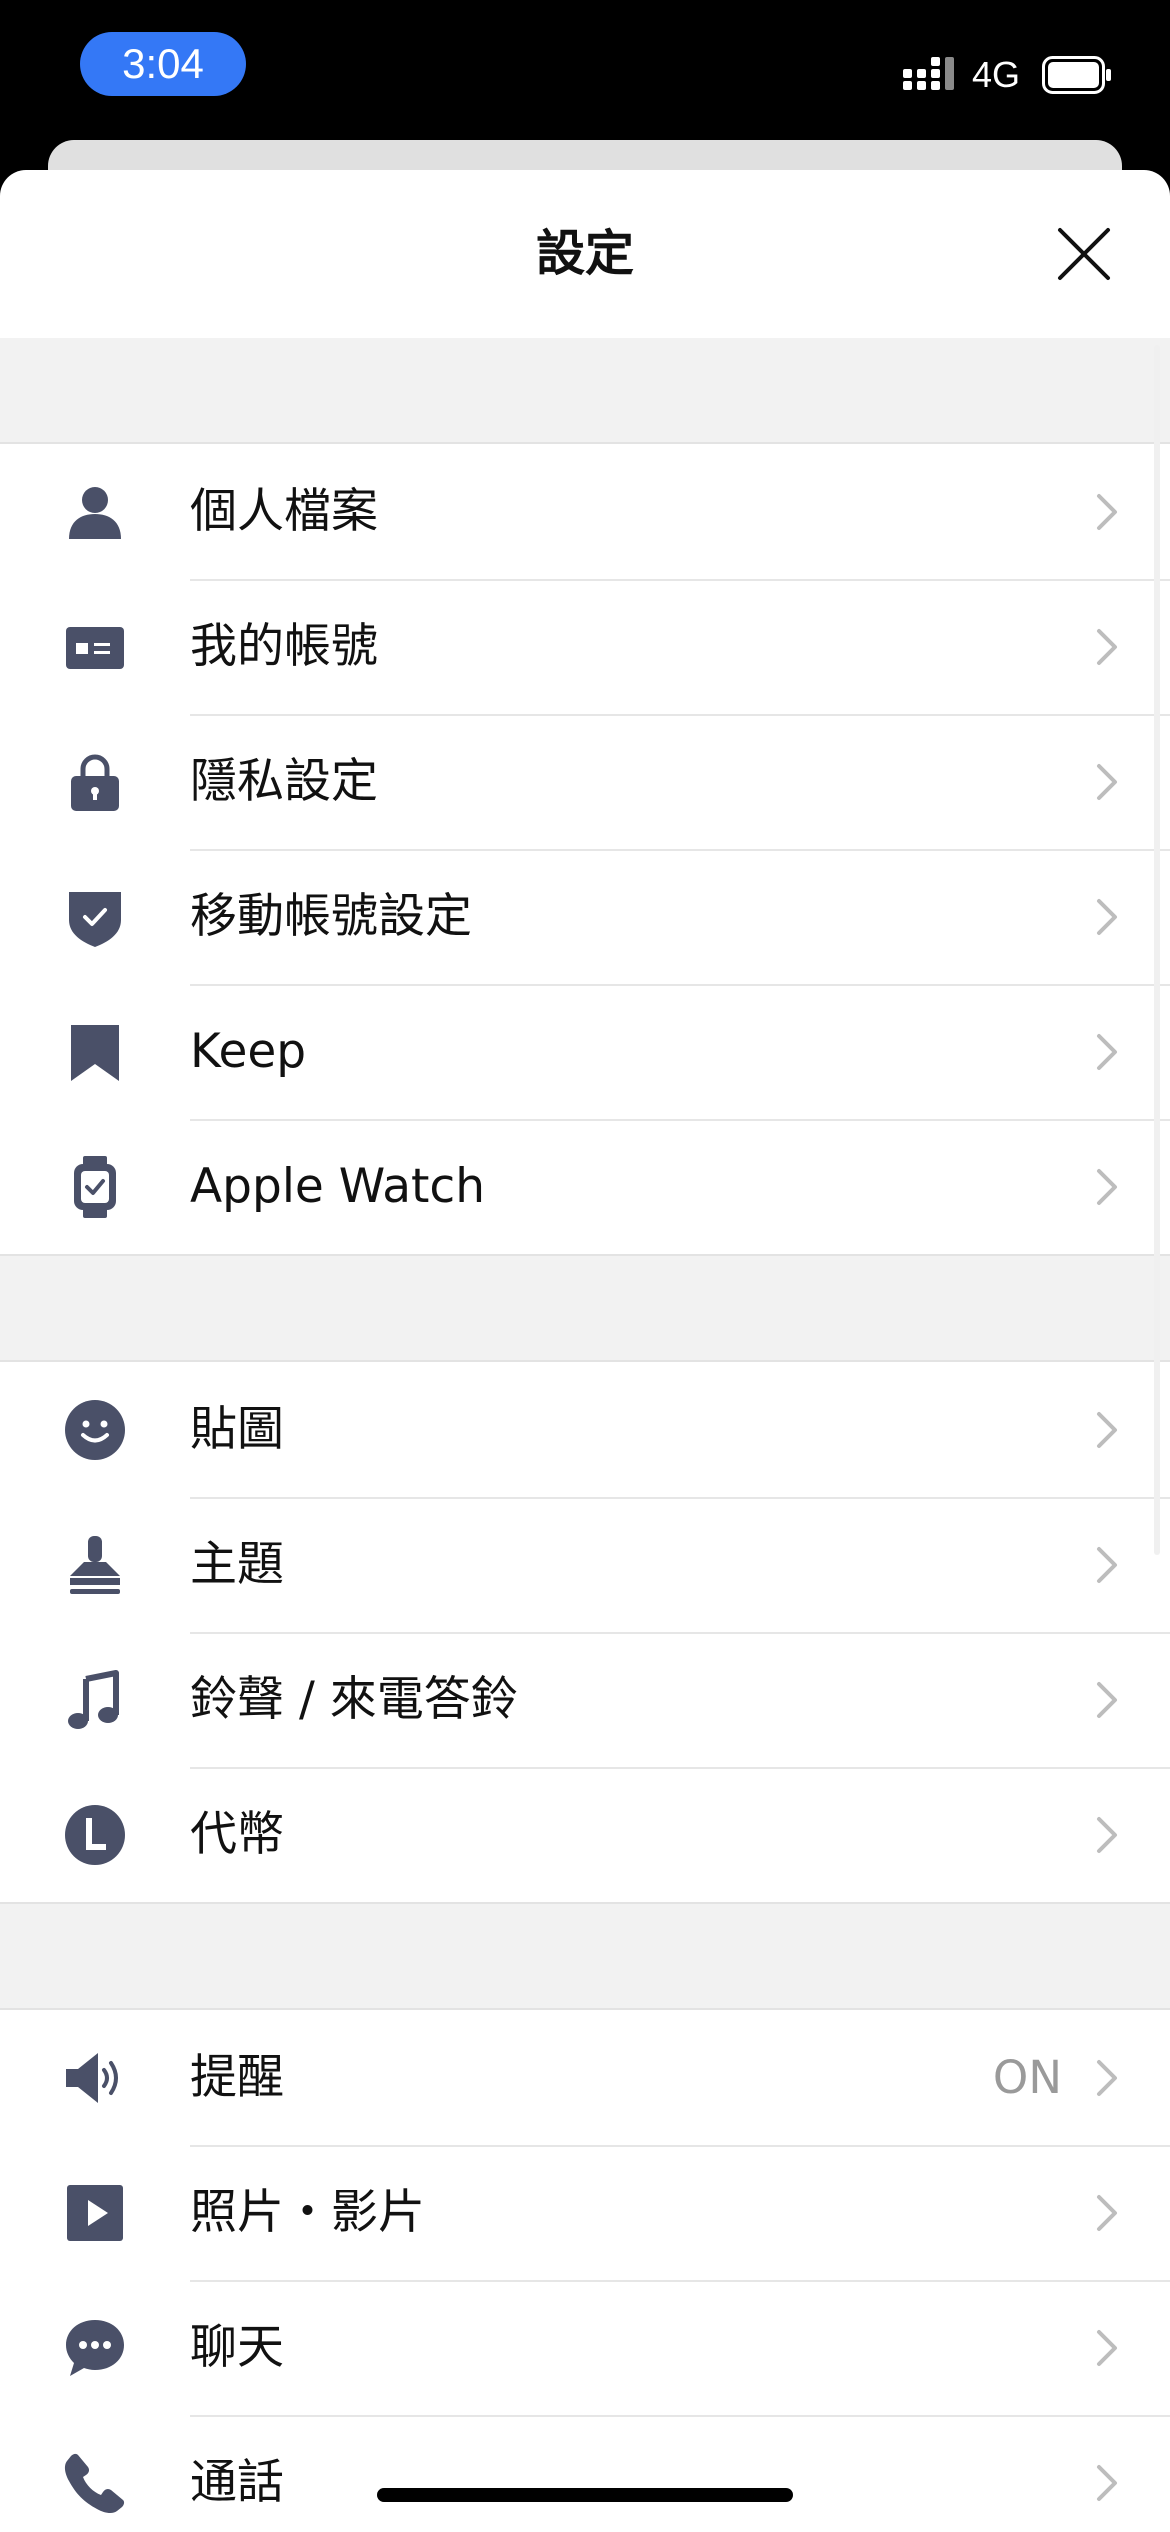 The height and width of the screenshot is (2532, 1170). Describe the element at coordinates (585, 2077) in the screenshot. I see `settings-row-notifications: 提醒 ON` at that location.